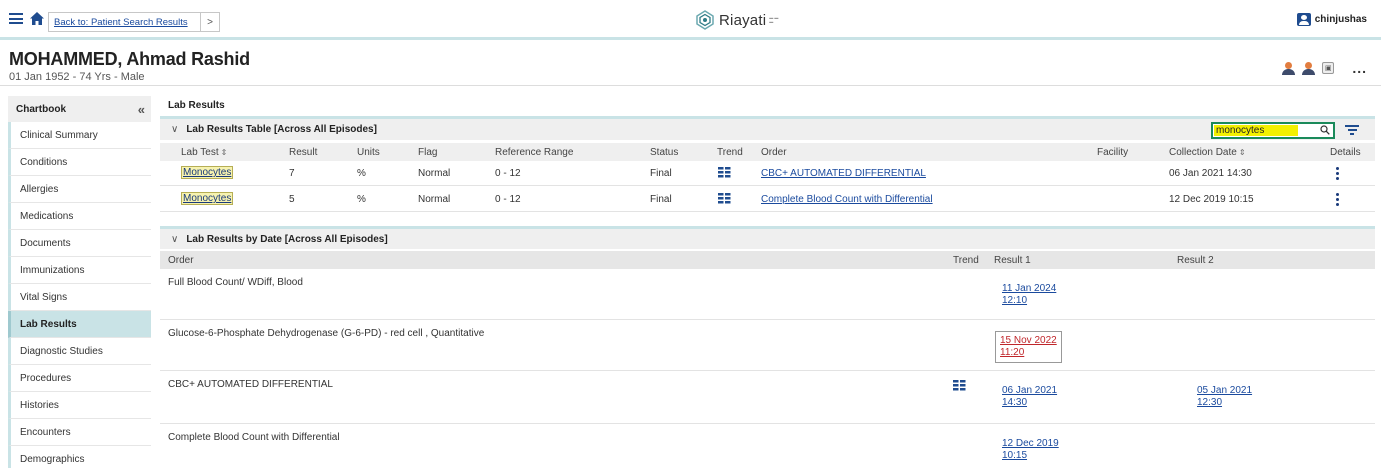  Describe the element at coordinates (79, 457) in the screenshot. I see `sidebar-item-demographics: Demographics` at that location.